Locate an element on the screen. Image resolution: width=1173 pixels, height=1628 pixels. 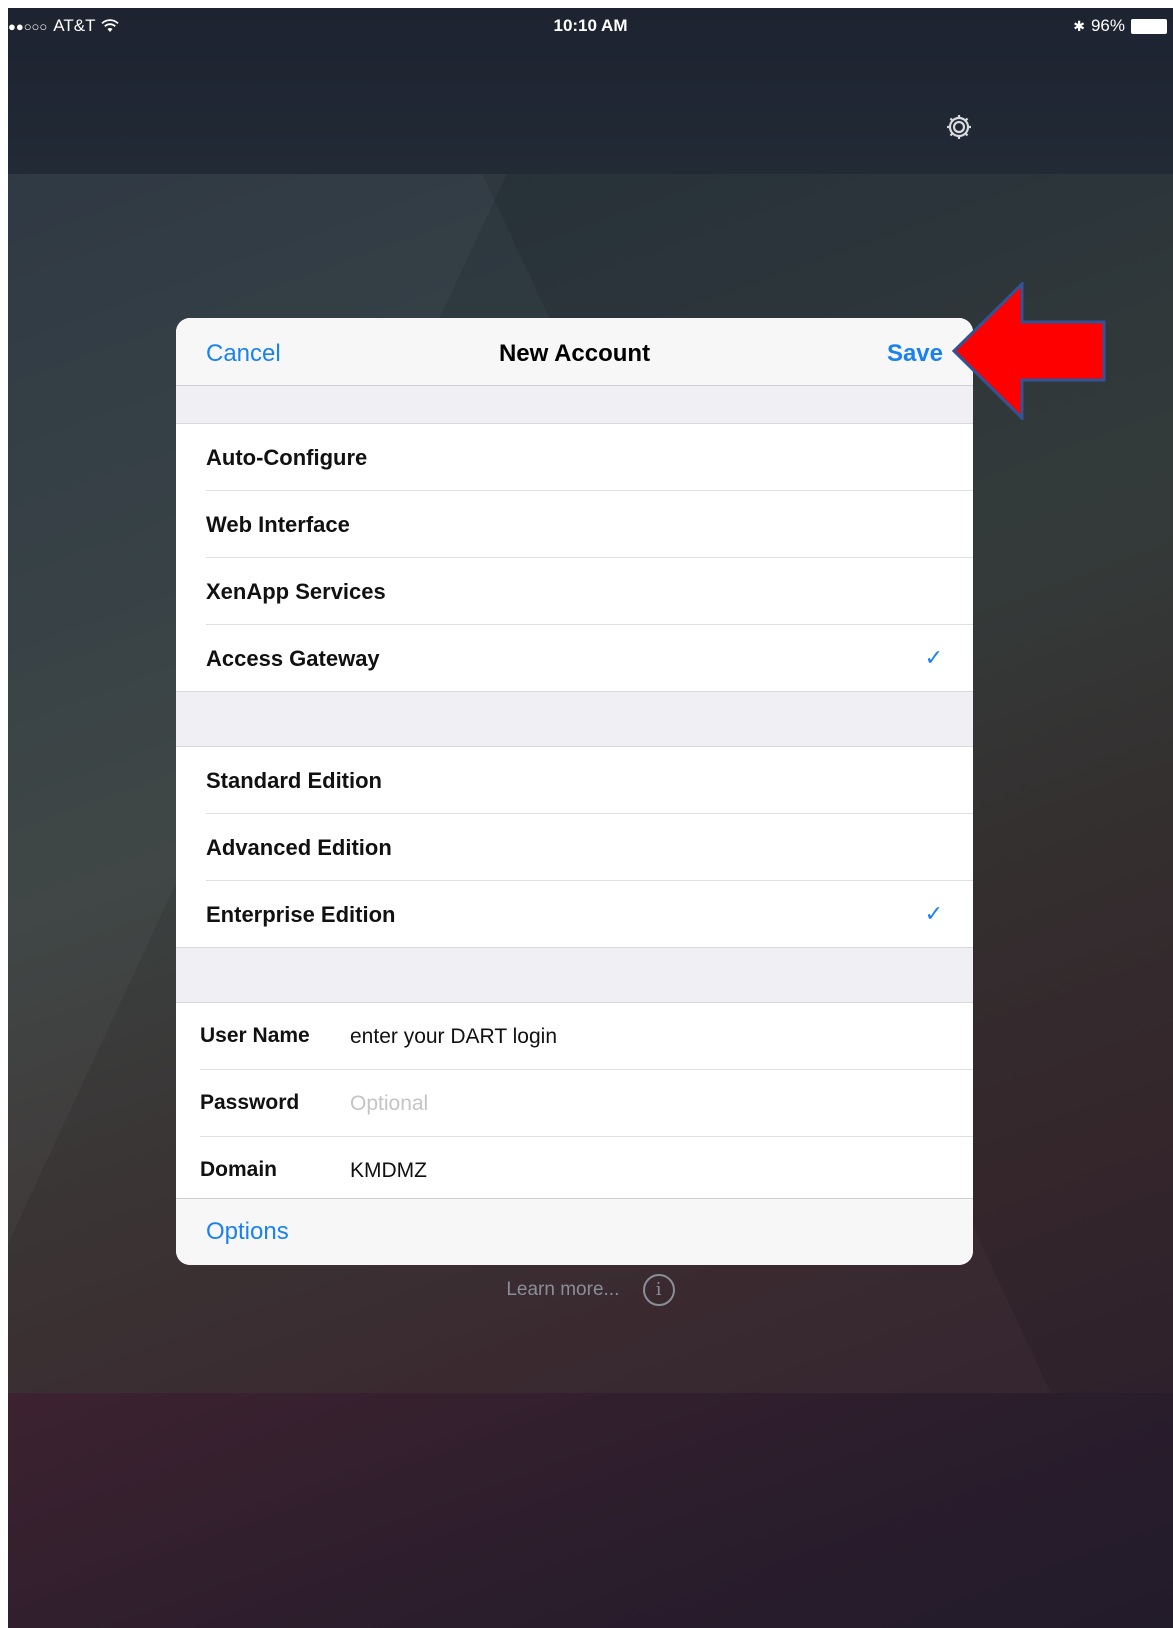
clock: 10:10 AM is located at coordinates (590, 25).